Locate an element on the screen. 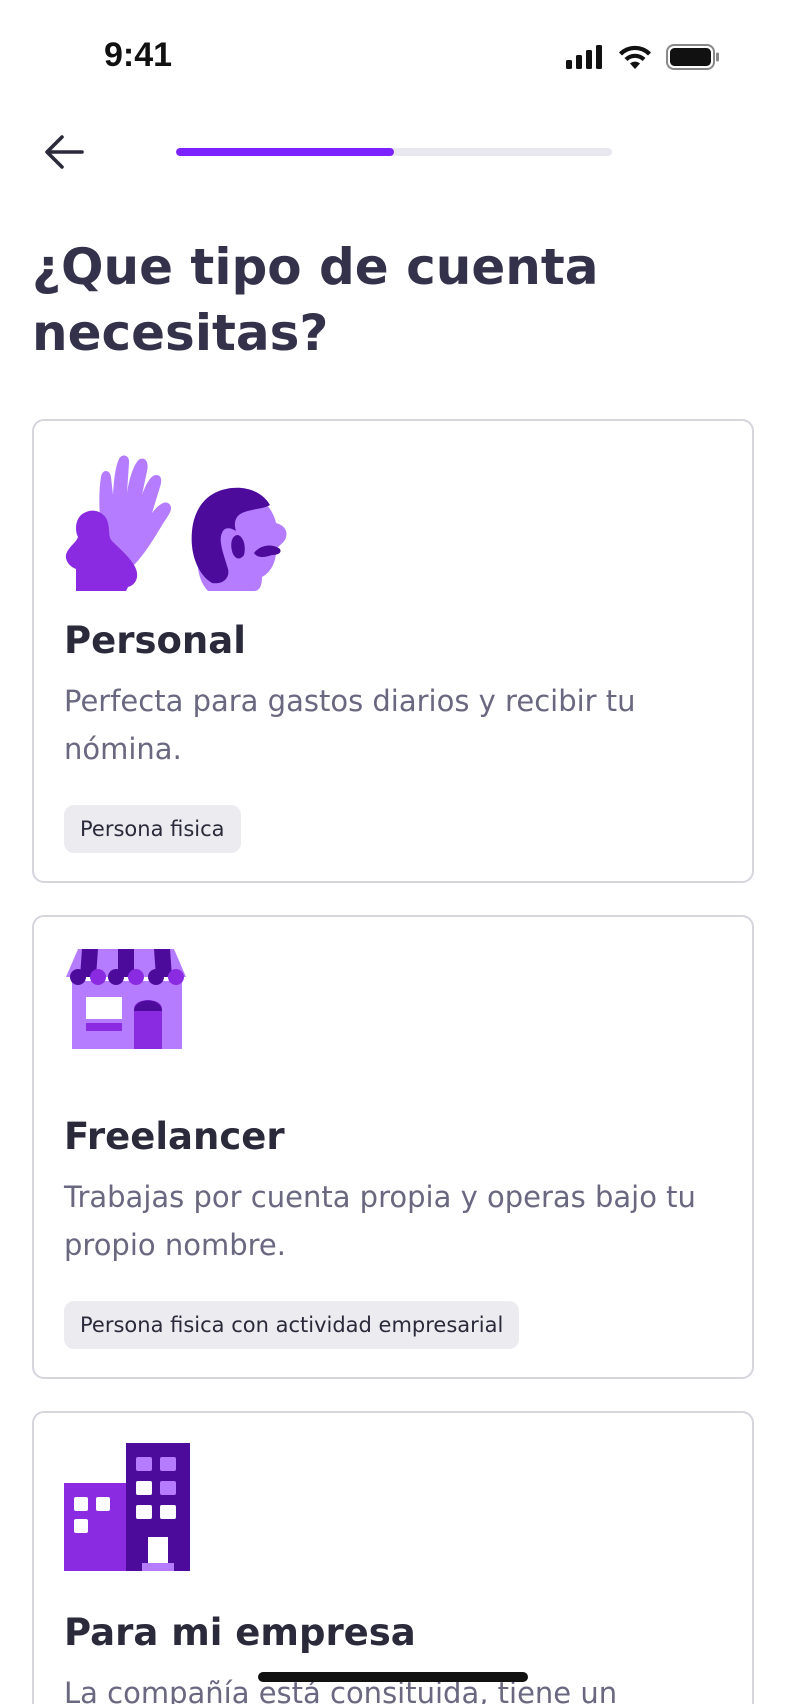 This screenshot has width=786, height=1704. office-buildings-icon is located at coordinates (129, 1510).